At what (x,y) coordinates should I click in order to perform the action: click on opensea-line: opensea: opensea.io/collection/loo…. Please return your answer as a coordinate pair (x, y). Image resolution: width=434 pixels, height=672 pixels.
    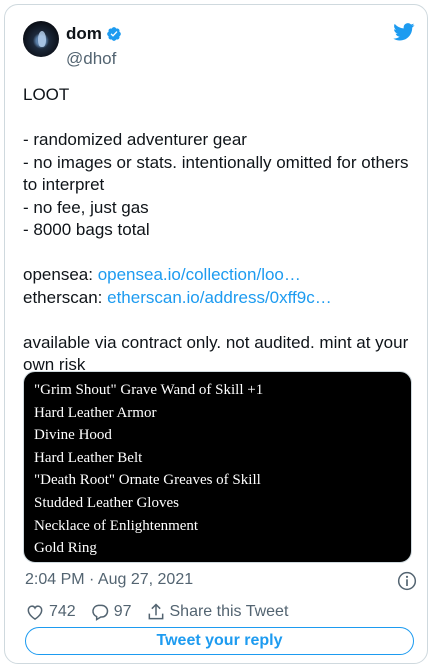
    Looking at the image, I should click on (220, 275).